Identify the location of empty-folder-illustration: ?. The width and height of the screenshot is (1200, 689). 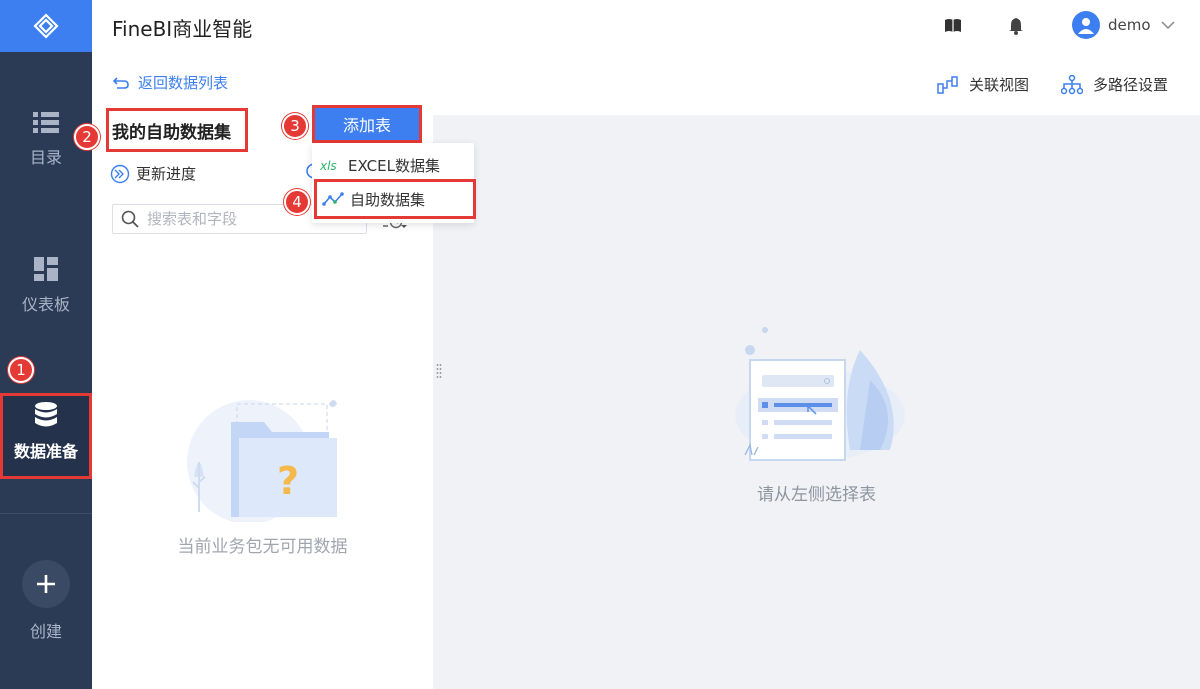
(262, 461).